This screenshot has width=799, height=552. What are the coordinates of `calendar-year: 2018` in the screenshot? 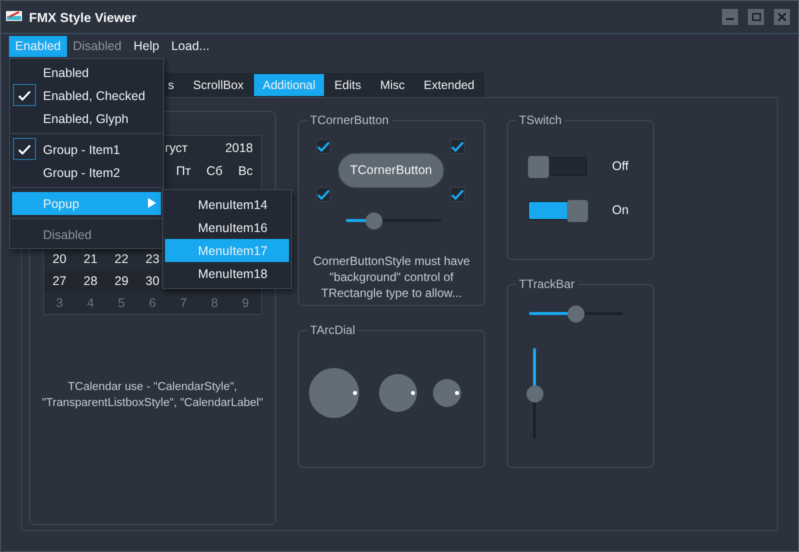 It's located at (239, 147).